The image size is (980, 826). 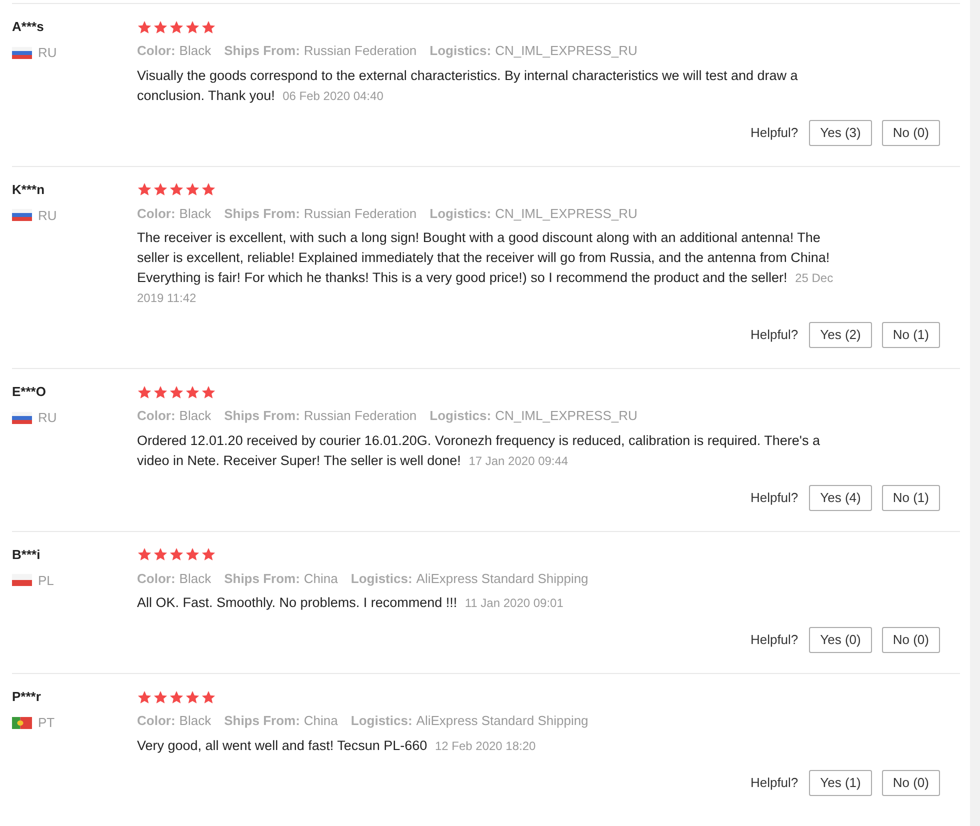 What do you see at coordinates (28, 27) in the screenshot?
I see `reviewer-name: A***s` at bounding box center [28, 27].